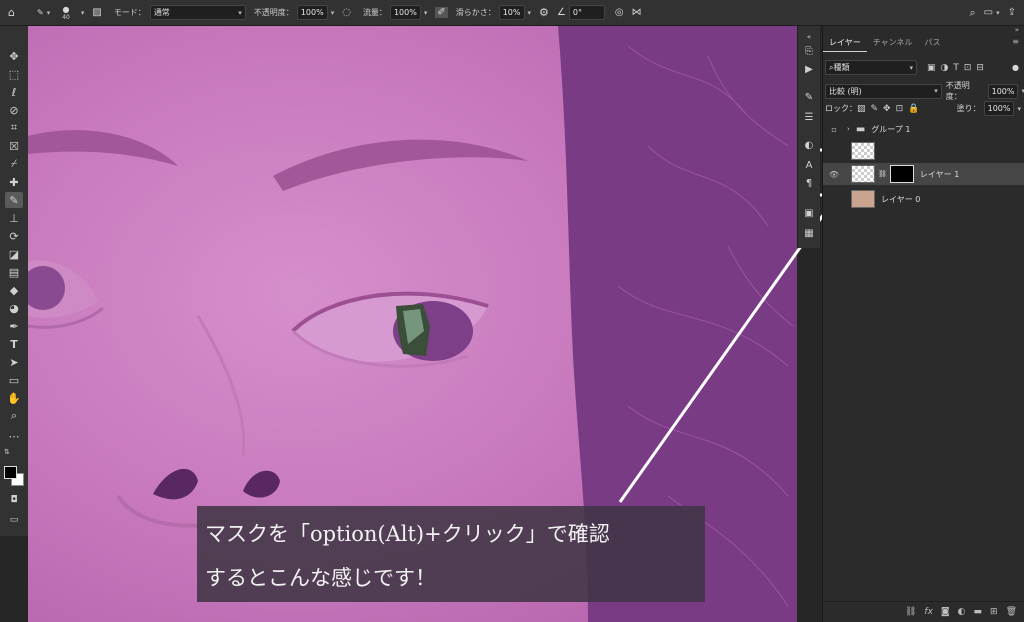 This screenshot has height=622, width=1024. Describe the element at coordinates (891, 129) in the screenshot. I see `layer-name: グループ 1` at that location.